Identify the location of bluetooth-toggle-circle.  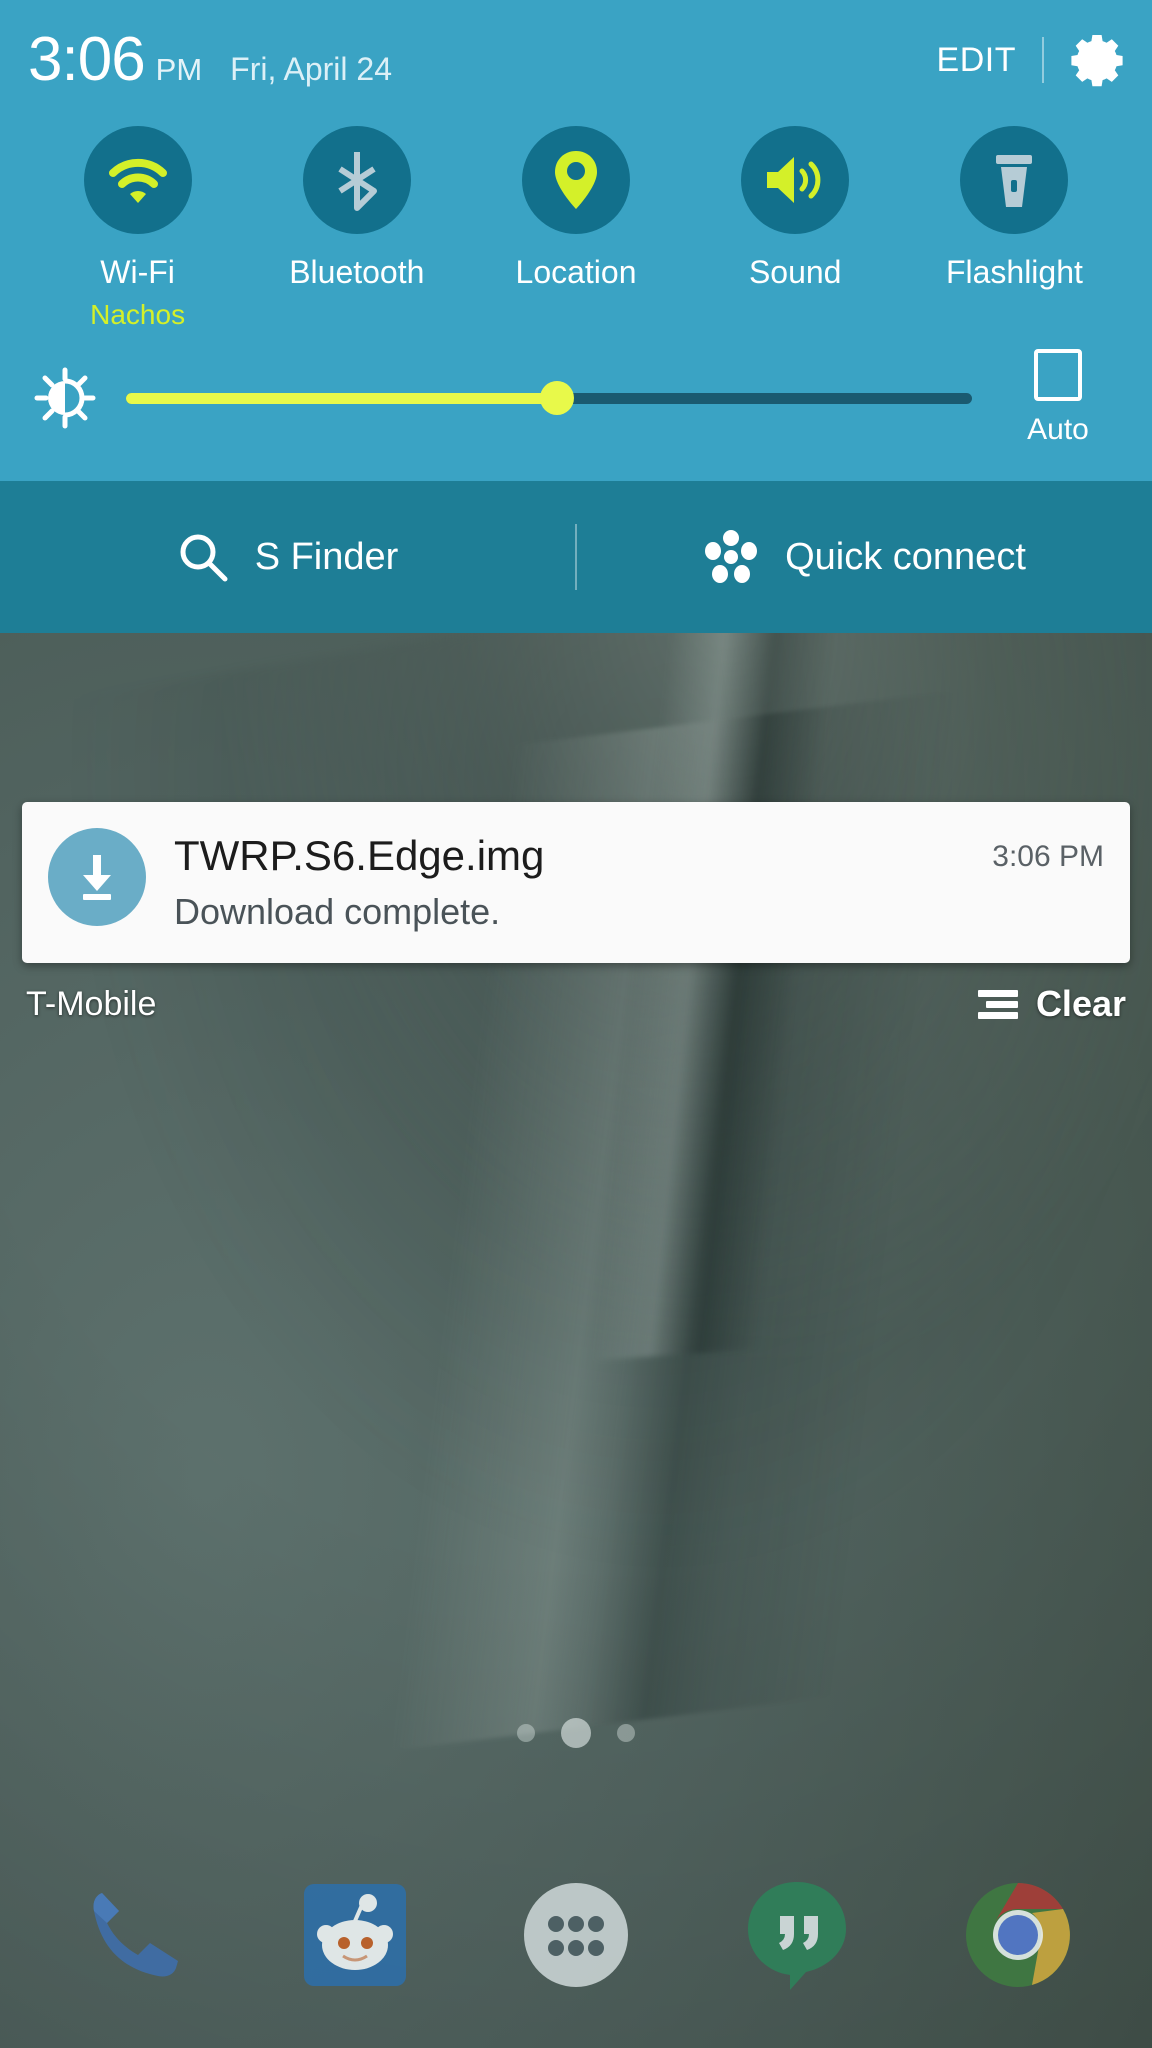
(356, 180).